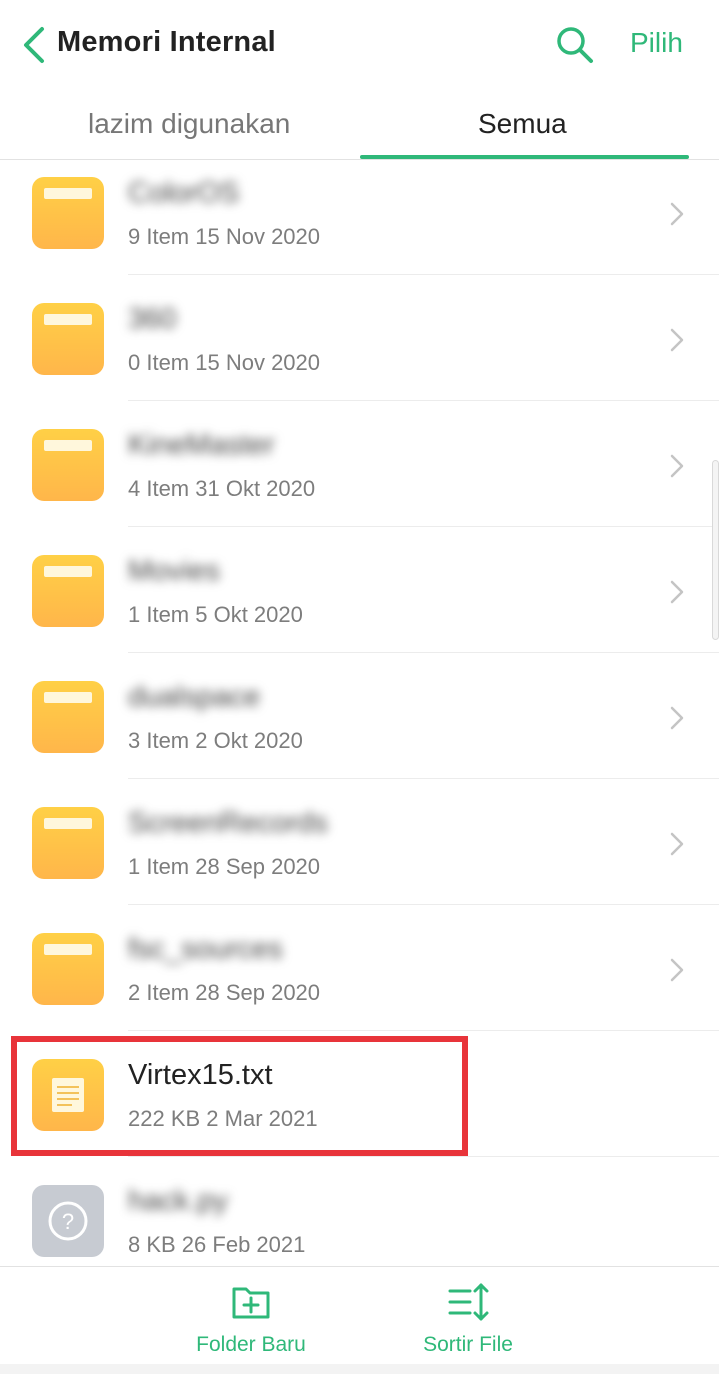 The width and height of the screenshot is (719, 1374). Describe the element at coordinates (224, 866) in the screenshot. I see `file-meta: 1 Item 28 Sep 2020` at that location.